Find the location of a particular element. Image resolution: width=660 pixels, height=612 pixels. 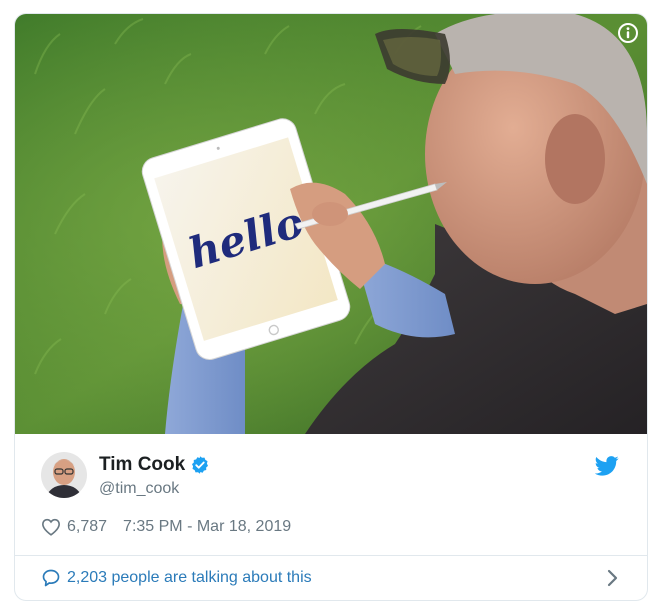

twitter-logo-link is located at coordinates (606, 468).